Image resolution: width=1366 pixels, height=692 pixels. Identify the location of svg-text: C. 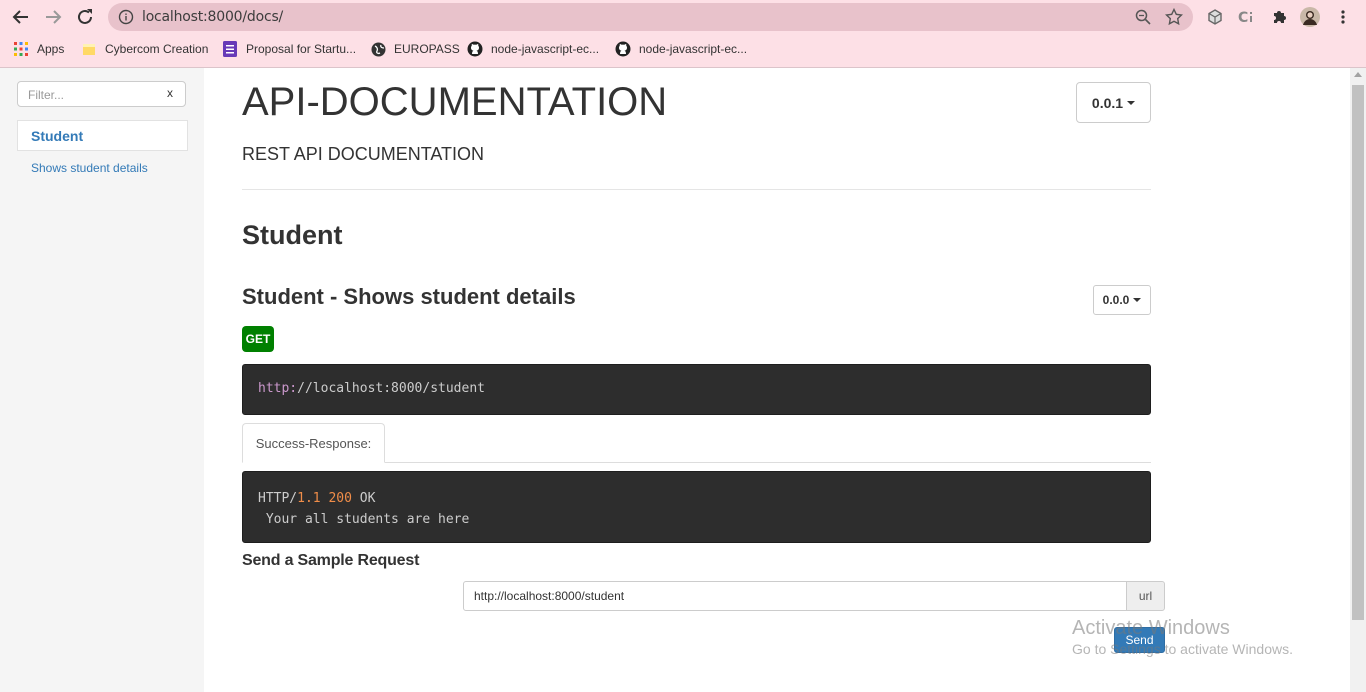
(1243, 17).